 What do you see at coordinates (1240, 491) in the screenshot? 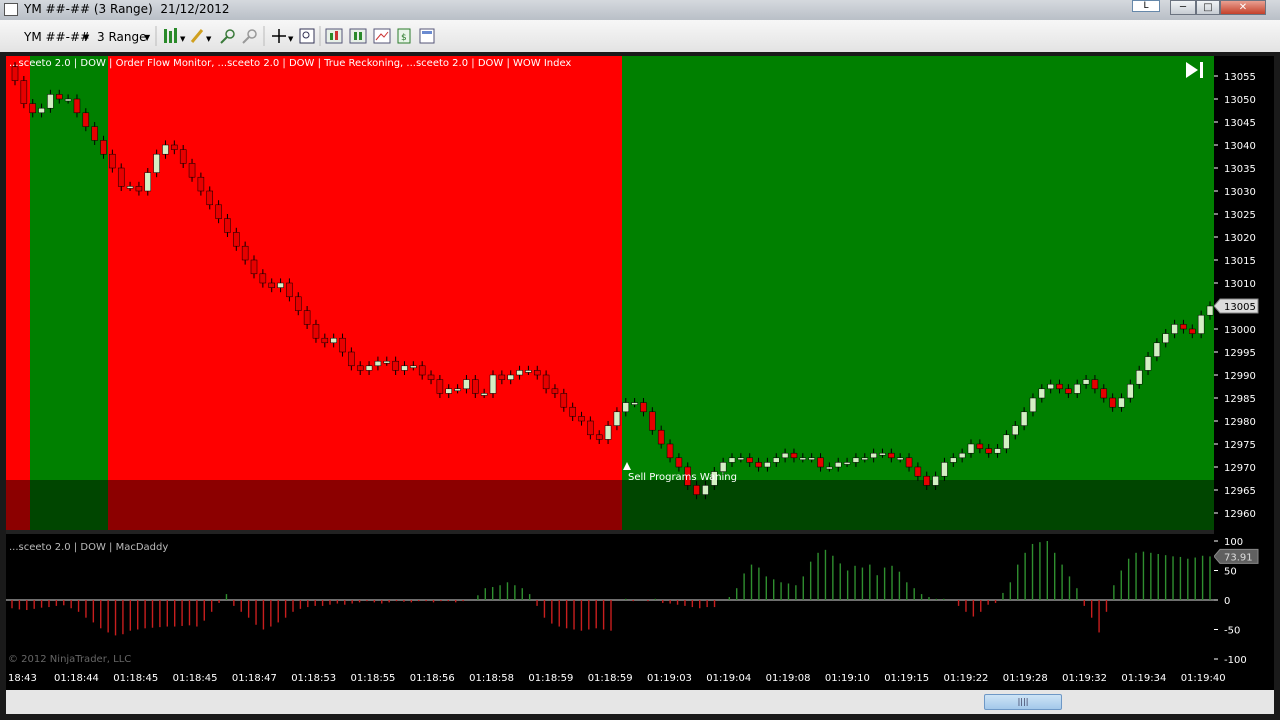
I see `price-tick-label: 12965` at bounding box center [1240, 491].